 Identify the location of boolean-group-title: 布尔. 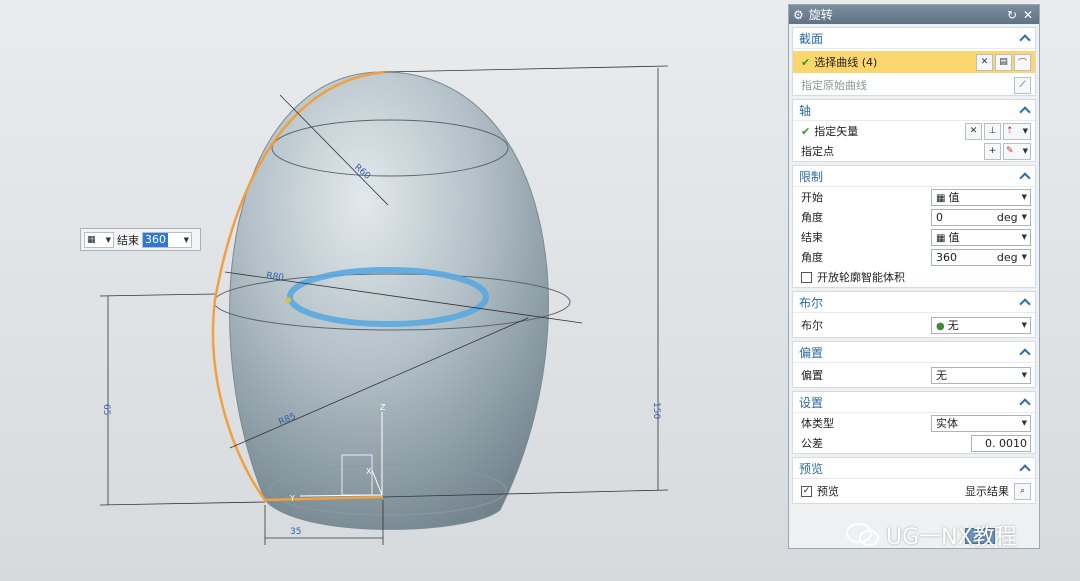
(811, 302).